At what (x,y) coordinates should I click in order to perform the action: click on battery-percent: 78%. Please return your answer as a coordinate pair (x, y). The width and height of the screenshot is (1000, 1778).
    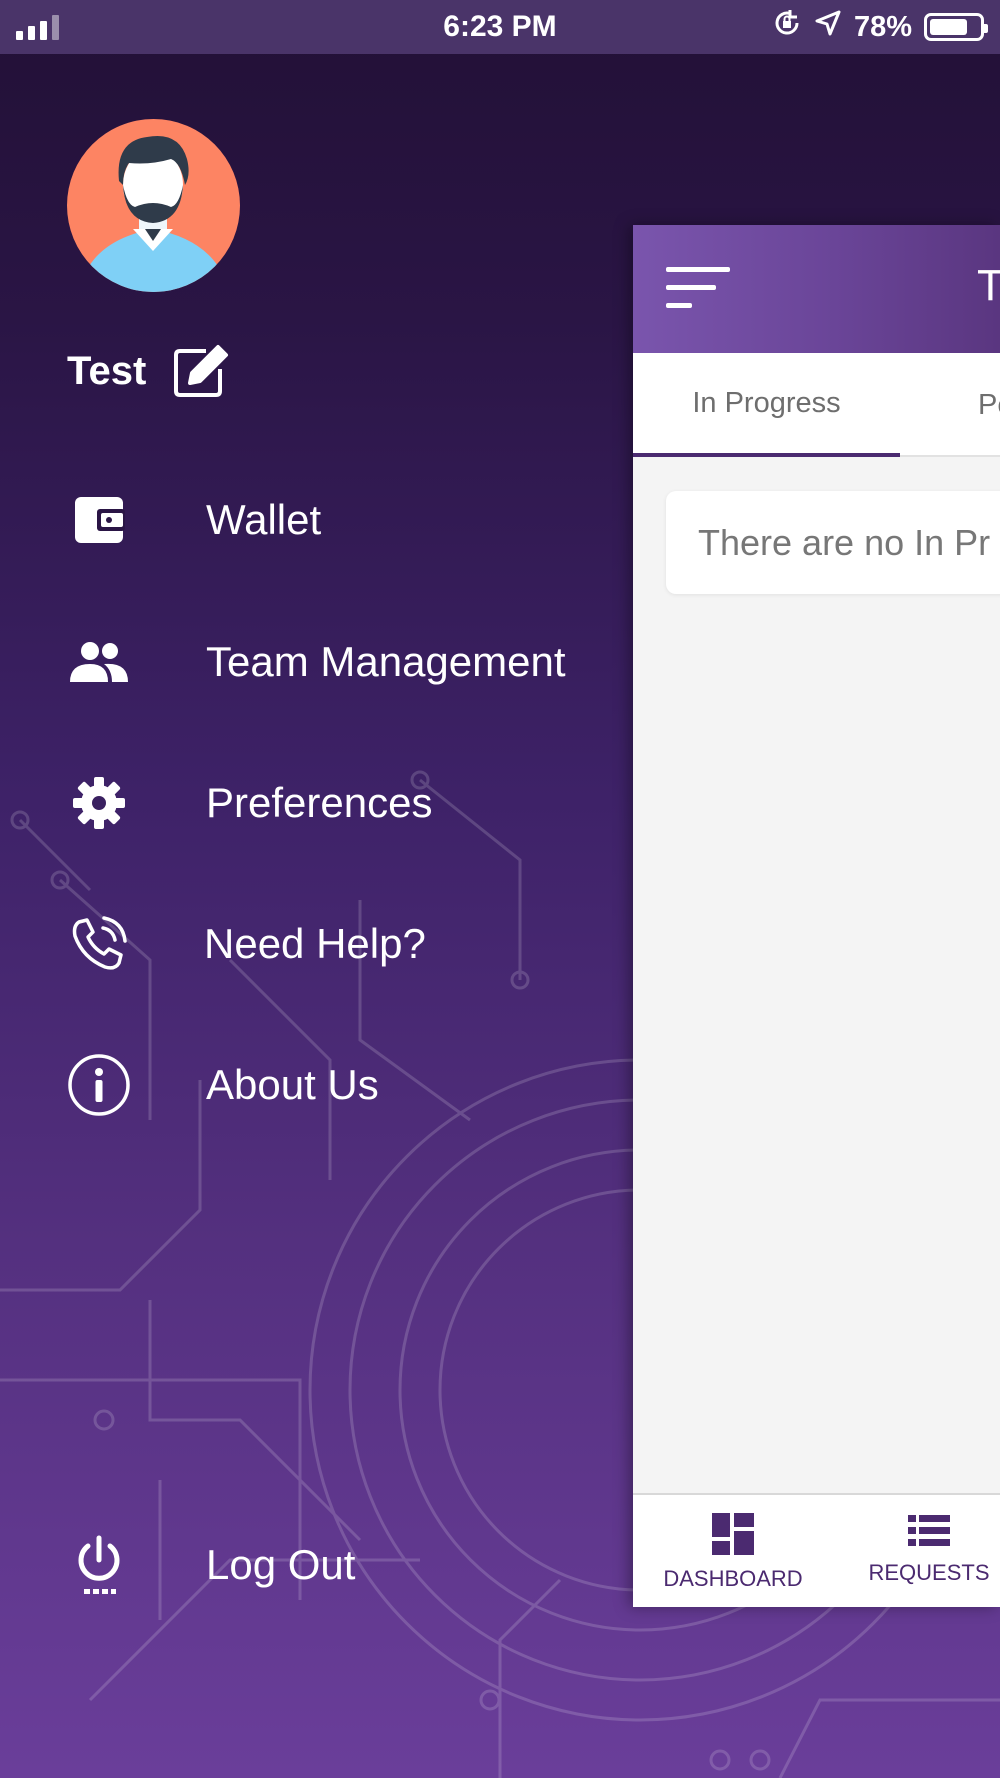
    Looking at the image, I should click on (882, 26).